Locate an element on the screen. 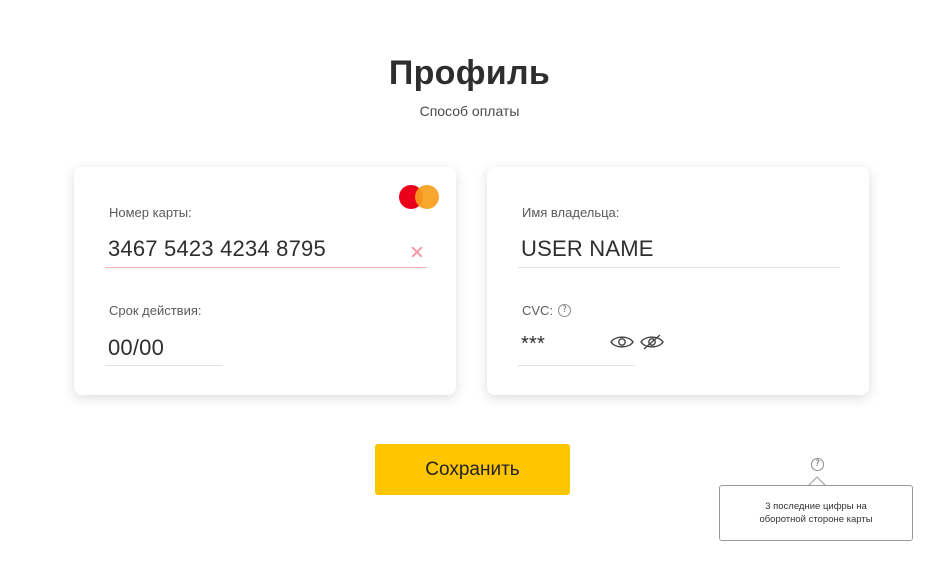  mastercard-orange-circle is located at coordinates (427, 197).